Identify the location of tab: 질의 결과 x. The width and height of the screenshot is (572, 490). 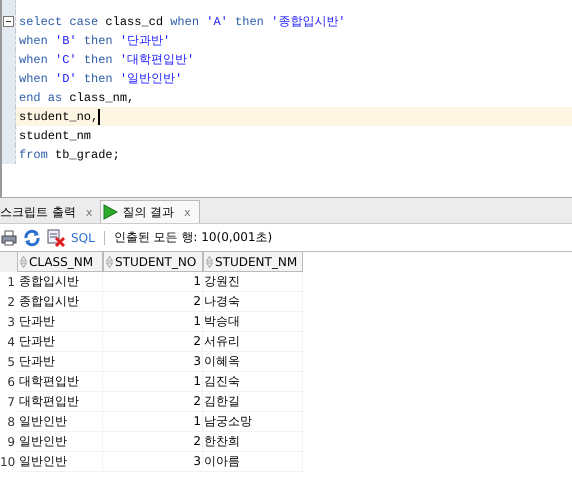
(150, 211).